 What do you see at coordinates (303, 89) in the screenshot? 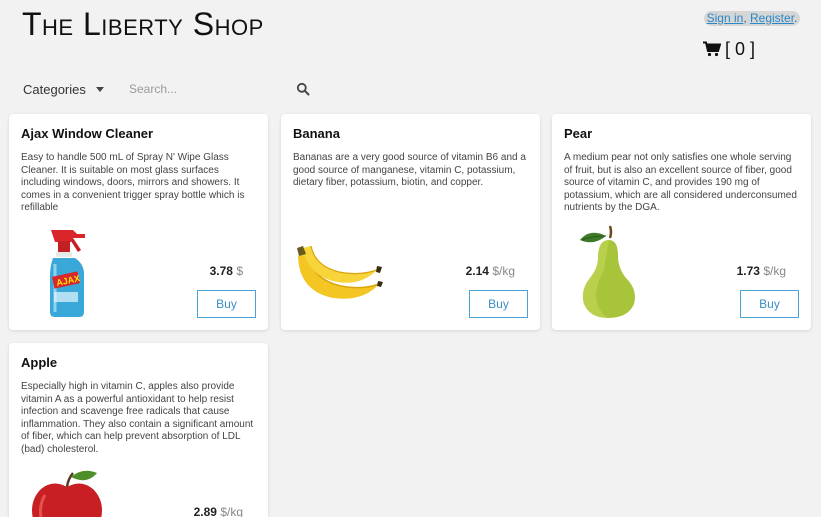
I see `search-icon` at bounding box center [303, 89].